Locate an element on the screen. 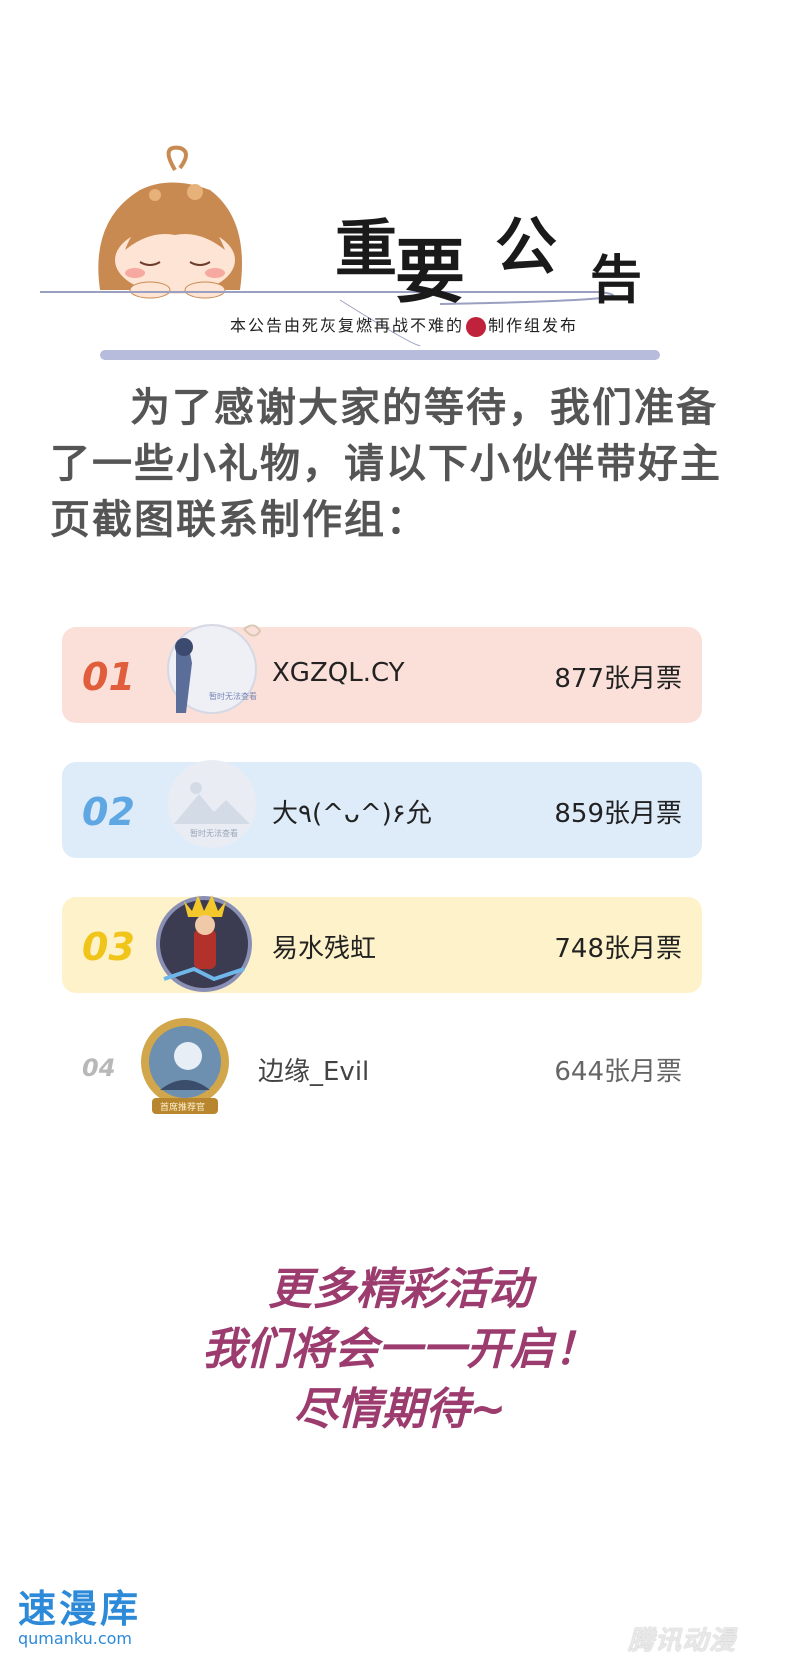 This screenshot has height=1657, width=800. intro-line-2: 了一些小礼物，请以下小伙伴带好主 is located at coordinates (386, 464).